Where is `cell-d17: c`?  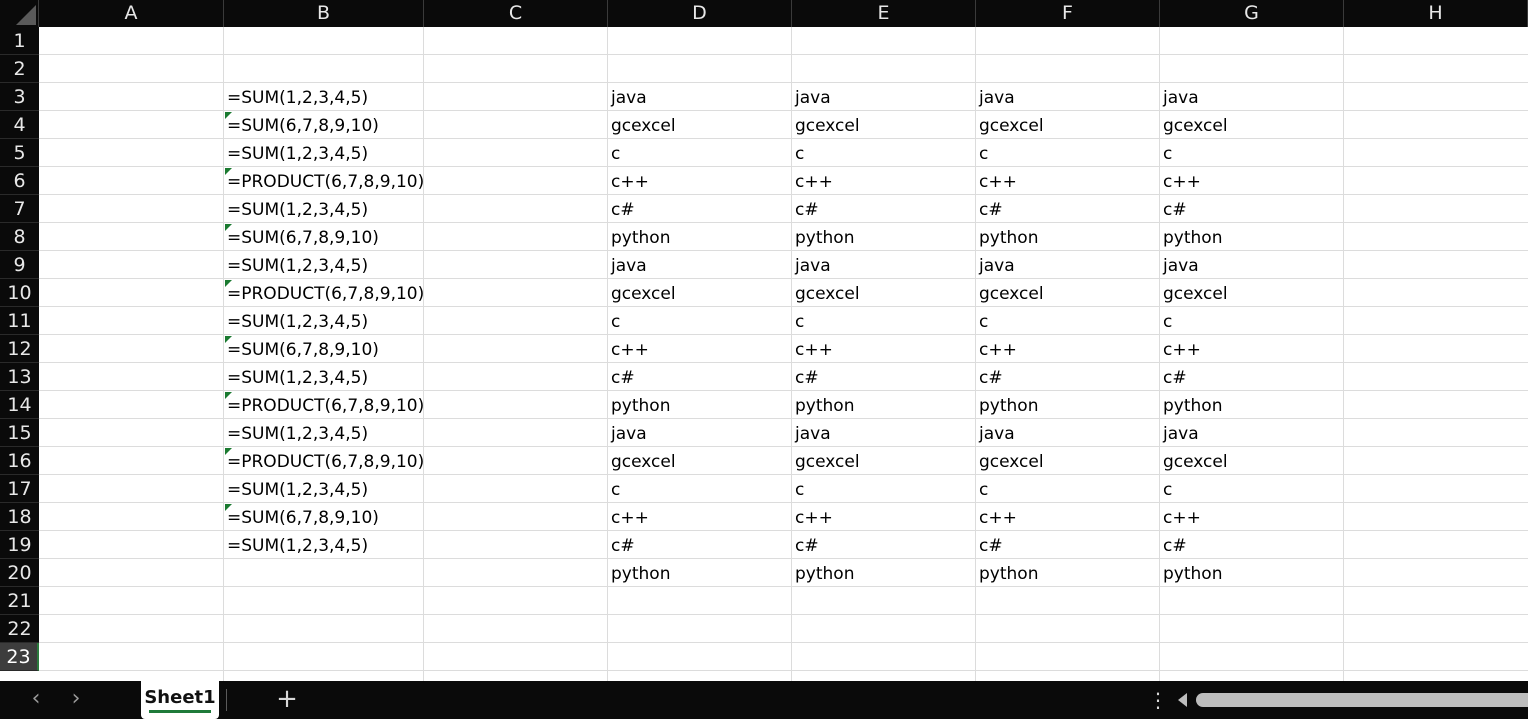
cell-d17: c is located at coordinates (700, 489).